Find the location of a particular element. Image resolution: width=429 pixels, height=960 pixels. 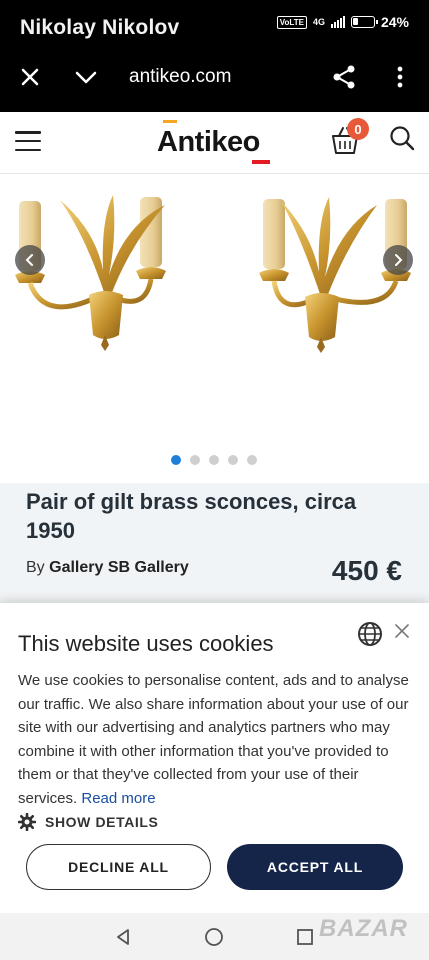

close-tab-icon is located at coordinates (30, 77).